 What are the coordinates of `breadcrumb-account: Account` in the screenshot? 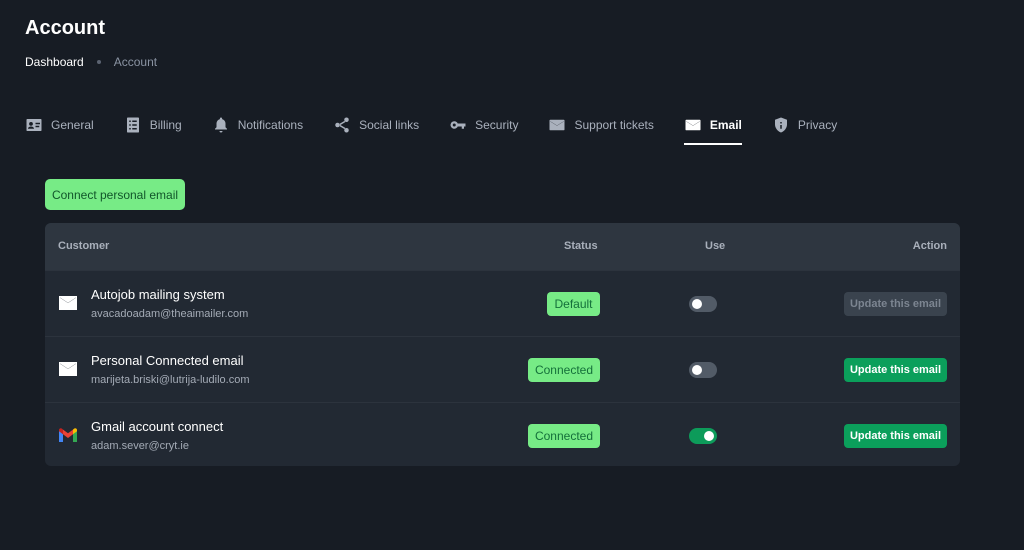 It's located at (135, 62).